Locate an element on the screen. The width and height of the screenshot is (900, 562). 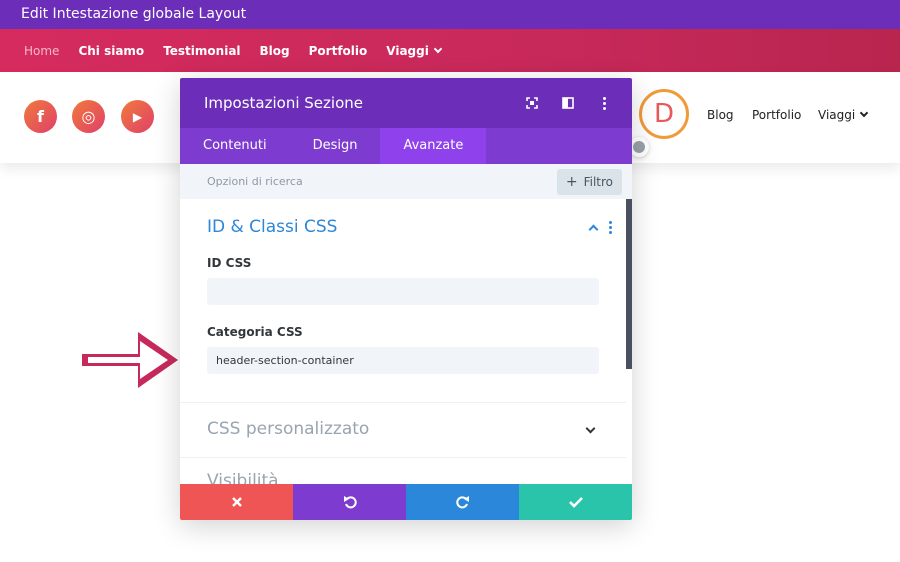
close-icon is located at coordinates (236, 502).